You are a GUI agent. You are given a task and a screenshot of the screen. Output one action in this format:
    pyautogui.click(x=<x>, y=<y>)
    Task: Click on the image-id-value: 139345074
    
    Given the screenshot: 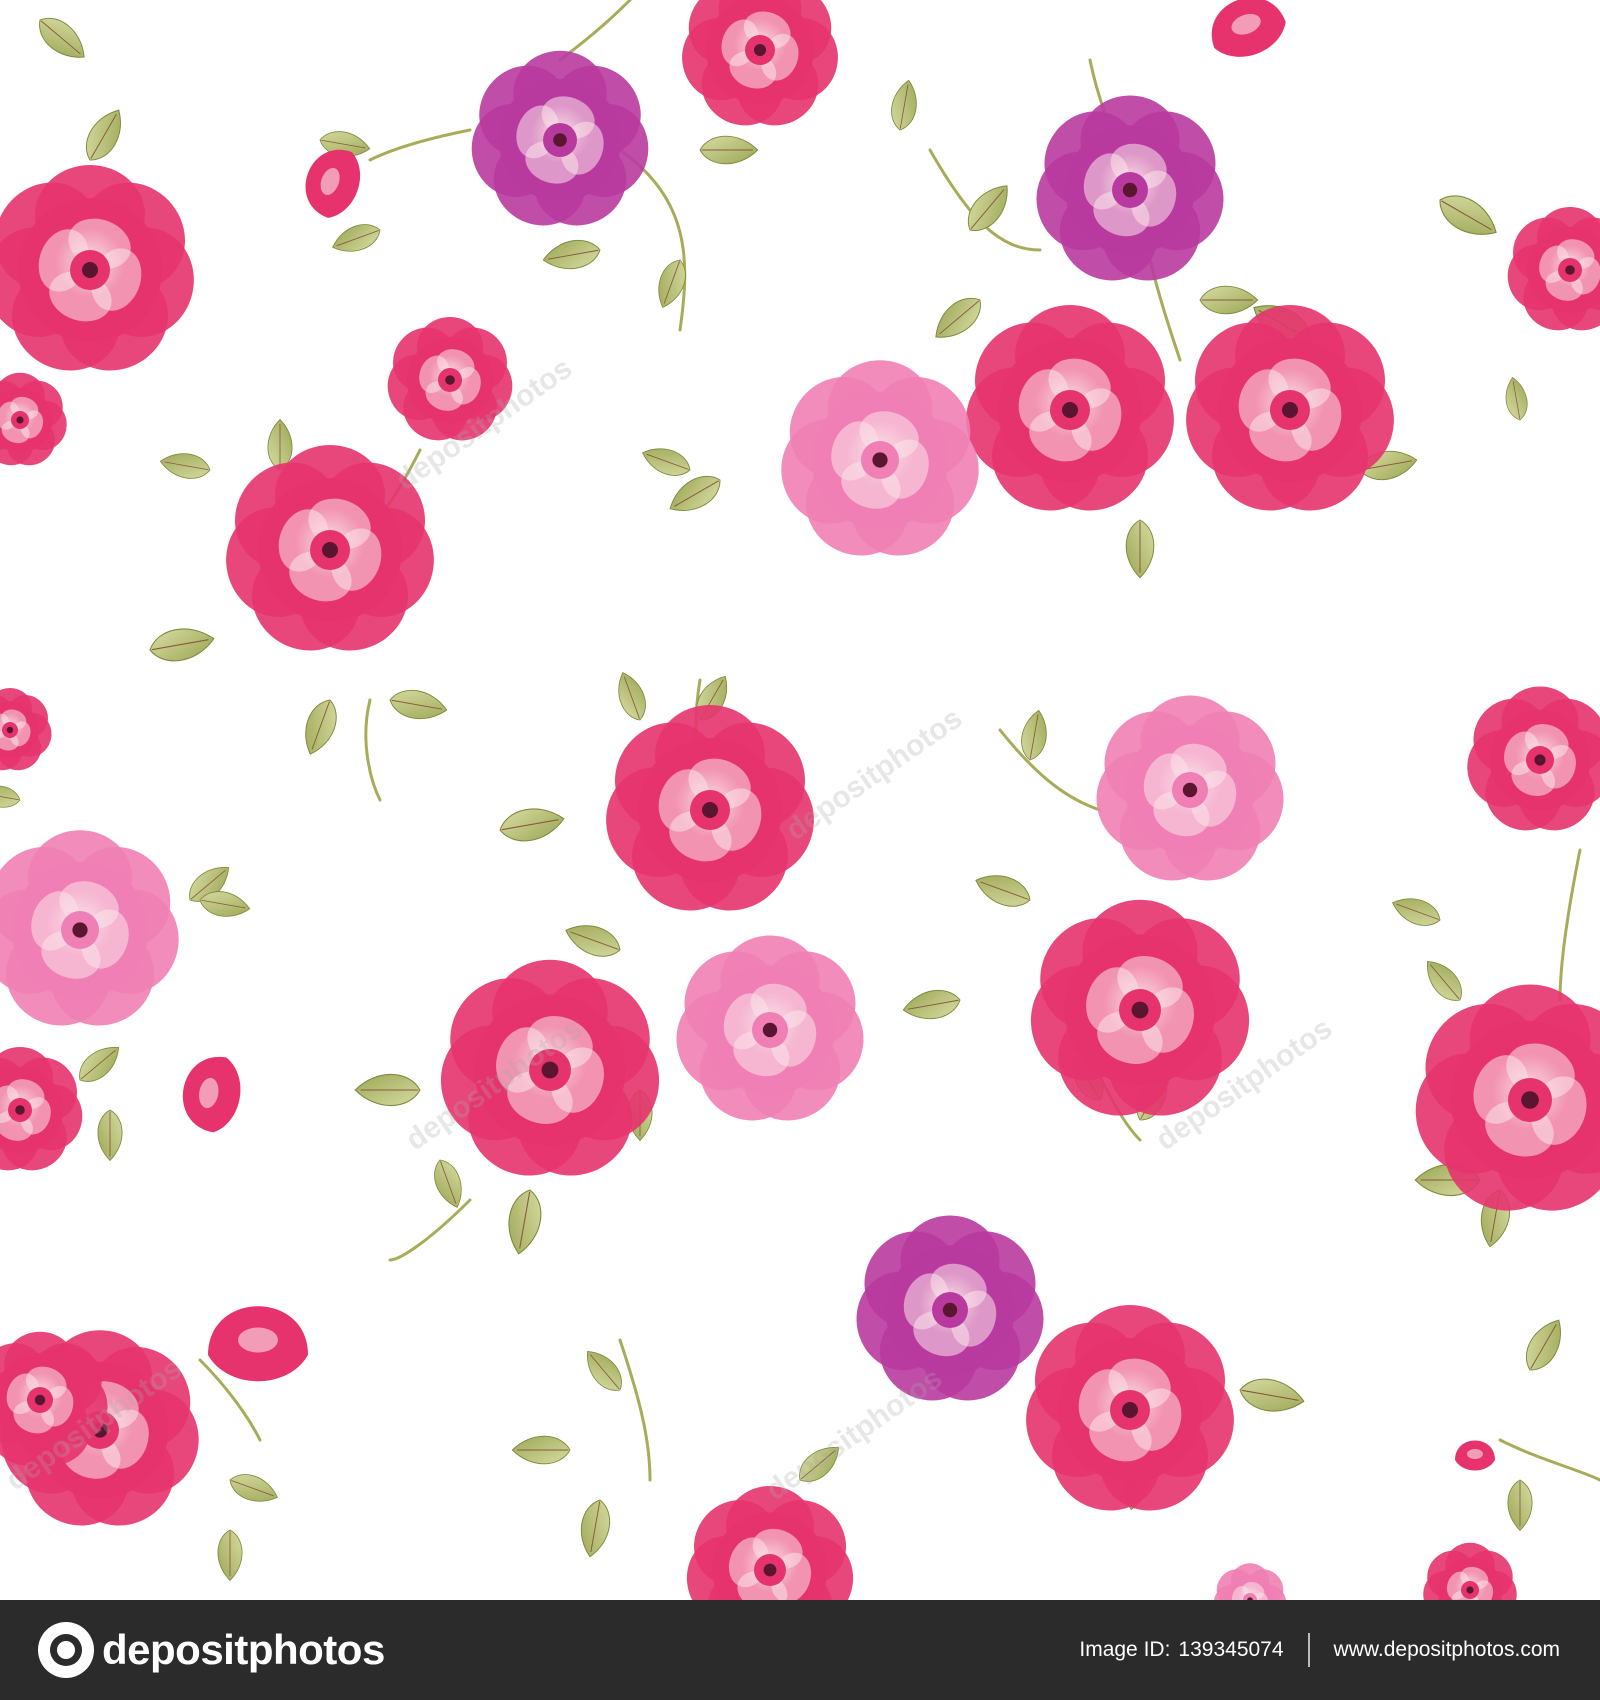 What is the action you would take?
    pyautogui.click(x=1231, y=1649)
    